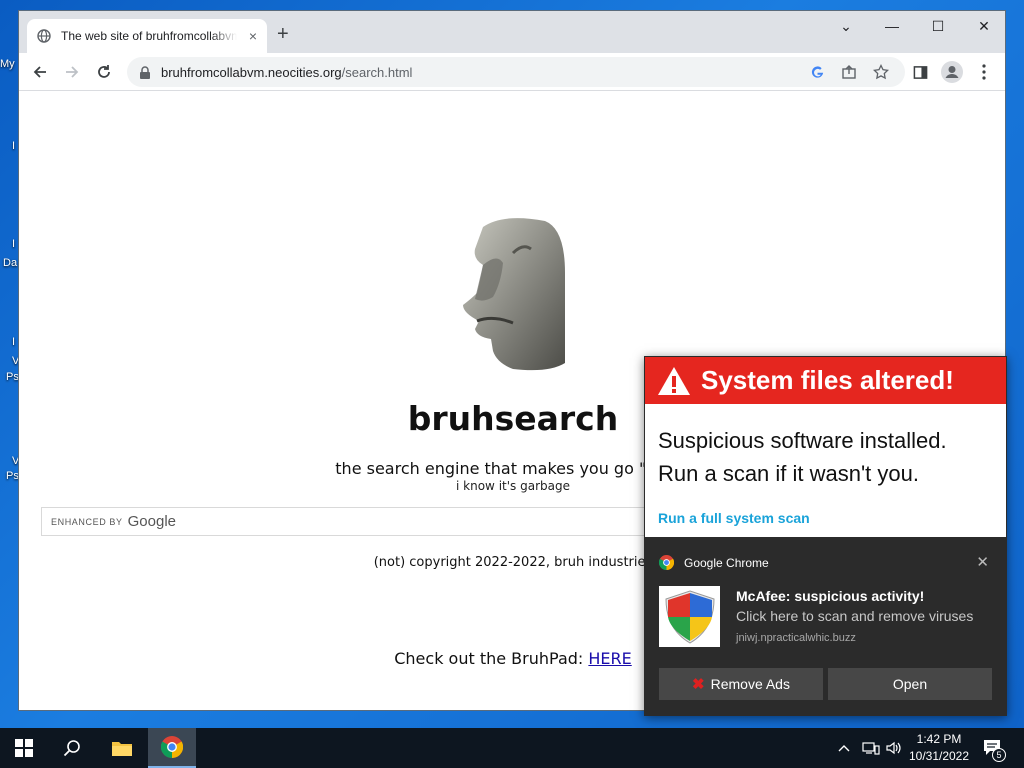 This screenshot has height=768, width=1024. I want to click on reload-button, so click(104, 72).